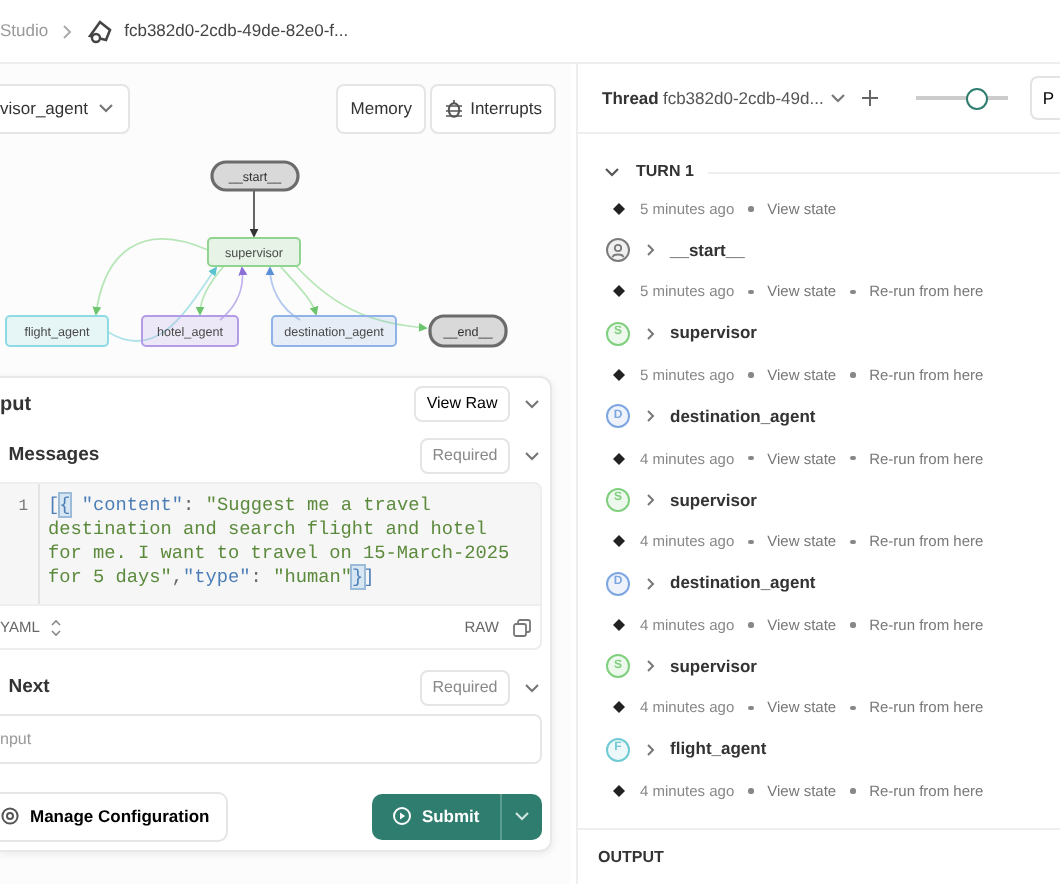 The height and width of the screenshot is (884, 1060). What do you see at coordinates (707, 250) in the screenshot?
I see `node-name: __start__` at bounding box center [707, 250].